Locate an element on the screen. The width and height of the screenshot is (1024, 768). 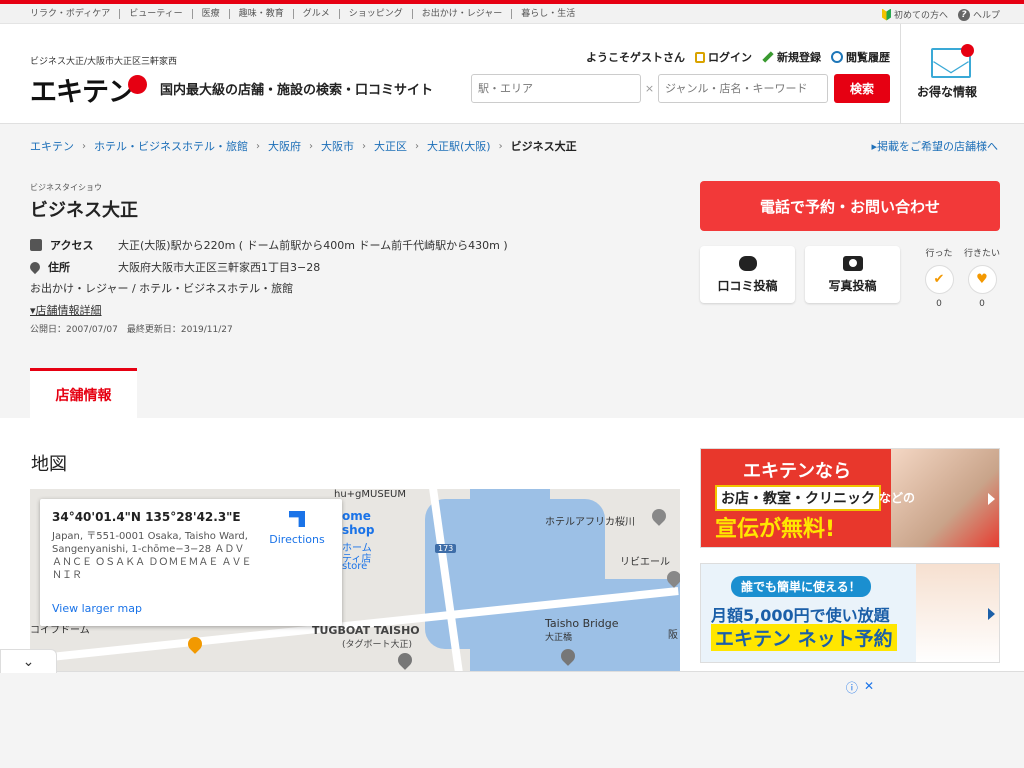
category-link-shopping: ショッピング is located at coordinates (375, 14).